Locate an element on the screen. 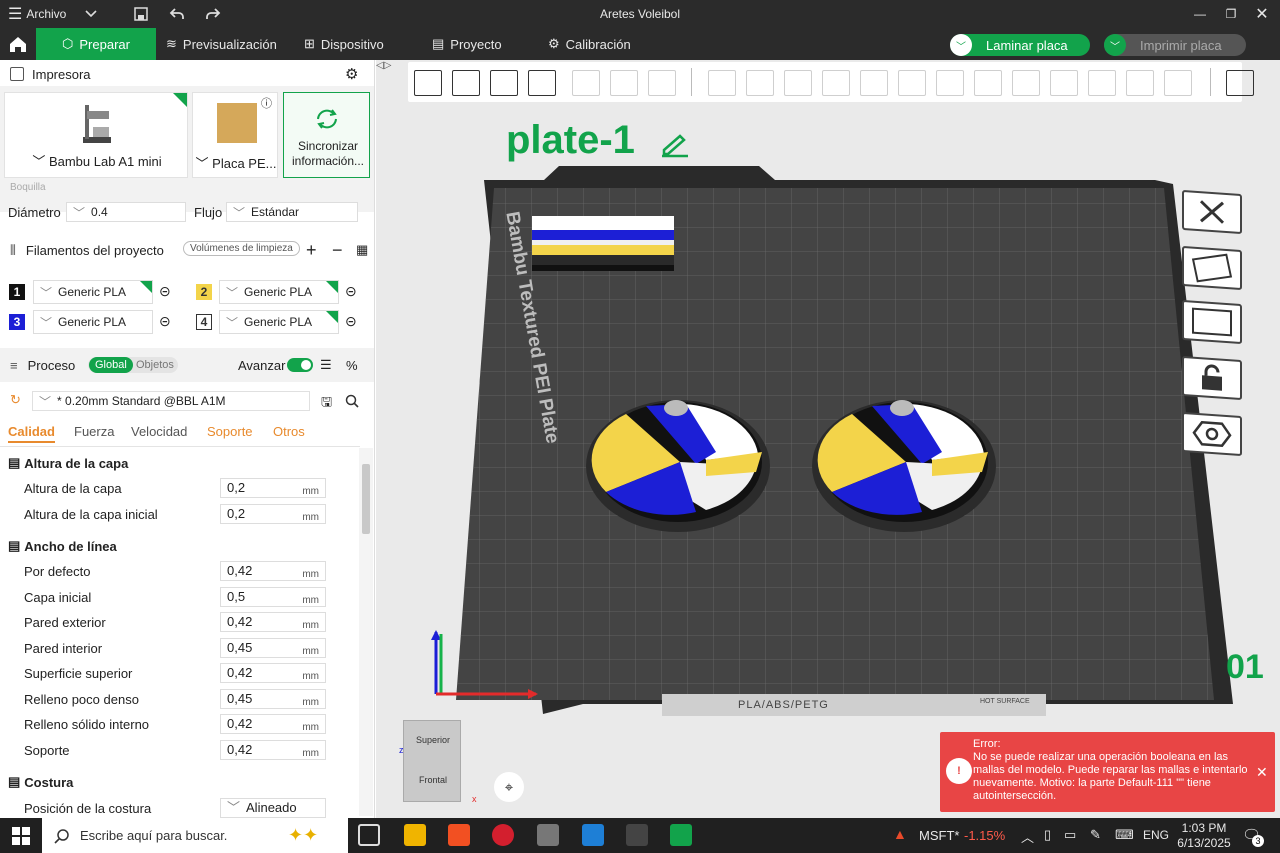 This screenshot has width=1280, height=853. group-line-width: ▤ Ancho de línea is located at coordinates (62, 546).